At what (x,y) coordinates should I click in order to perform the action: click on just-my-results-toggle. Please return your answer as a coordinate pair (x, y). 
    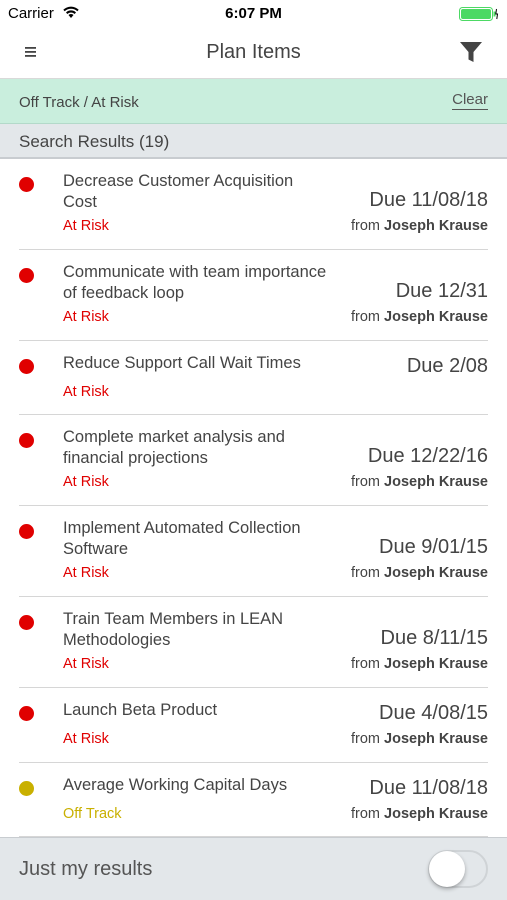
    Looking at the image, I should click on (458, 869).